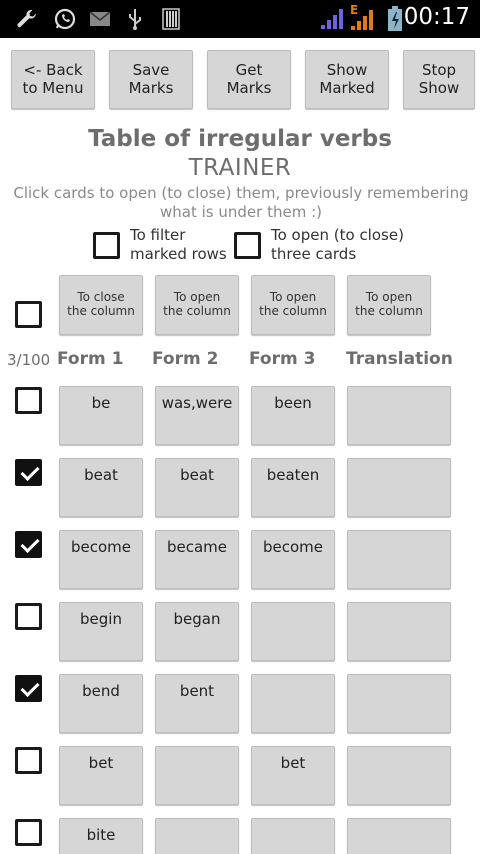  I want to click on column-header-form1: Form 1, so click(90, 359).